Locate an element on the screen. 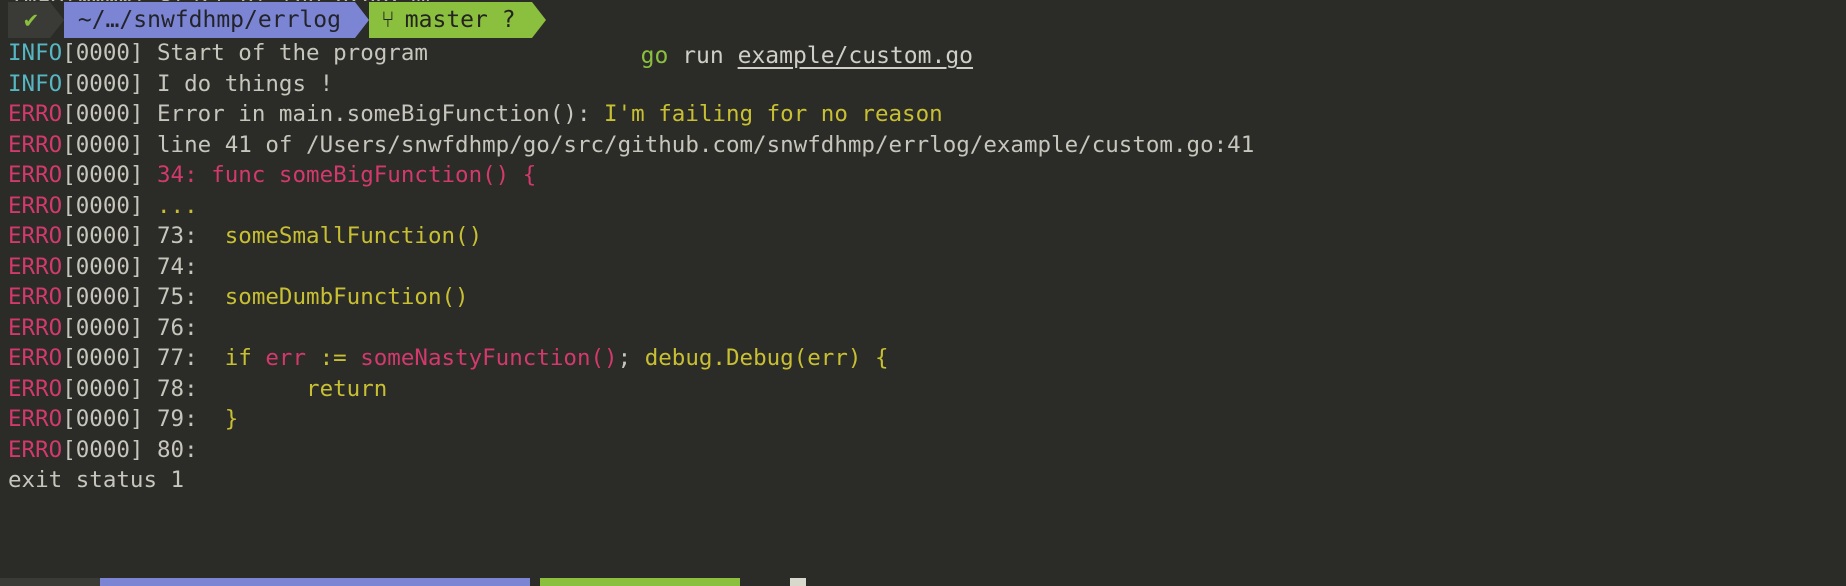 Image resolution: width=1846 pixels, height=586 pixels. log-line: ERRO[0000] 74: is located at coordinates (927, 267).